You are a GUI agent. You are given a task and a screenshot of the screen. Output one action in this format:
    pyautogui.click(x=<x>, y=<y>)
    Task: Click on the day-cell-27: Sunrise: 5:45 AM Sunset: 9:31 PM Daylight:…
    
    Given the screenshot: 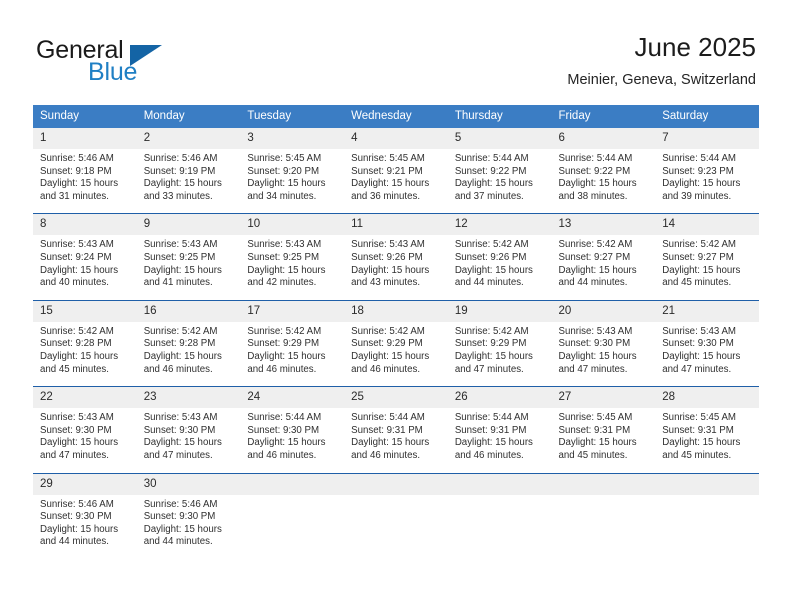 What is the action you would take?
    pyautogui.click(x=604, y=440)
    